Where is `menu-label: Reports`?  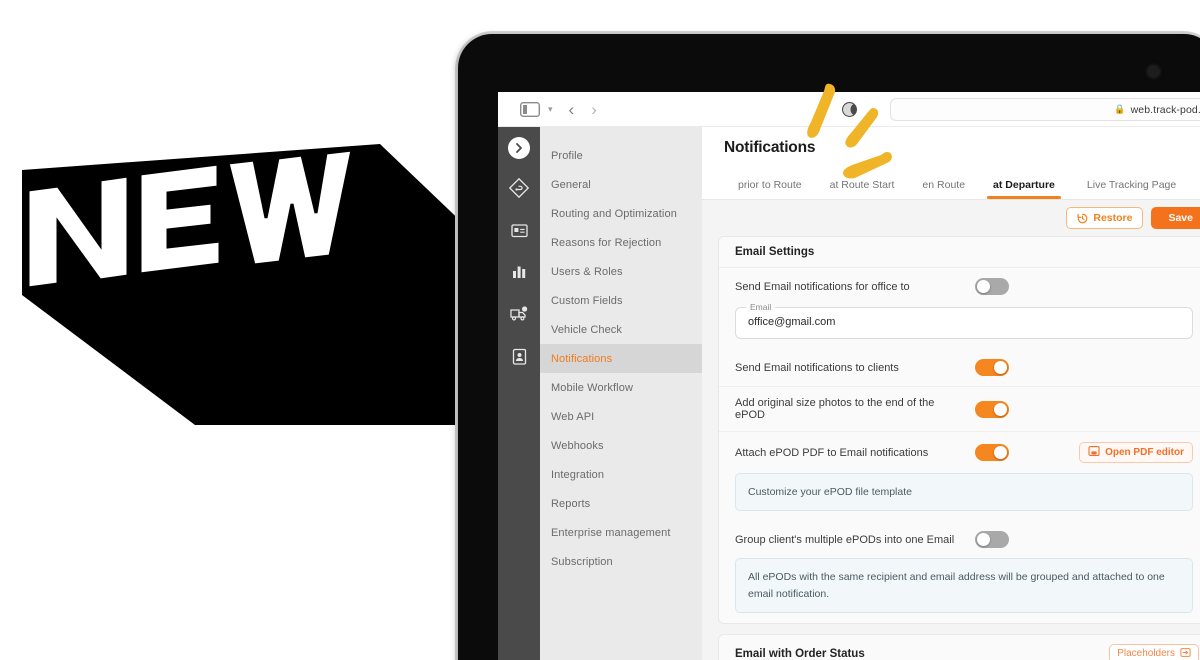
menu-label: Reports is located at coordinates (571, 503).